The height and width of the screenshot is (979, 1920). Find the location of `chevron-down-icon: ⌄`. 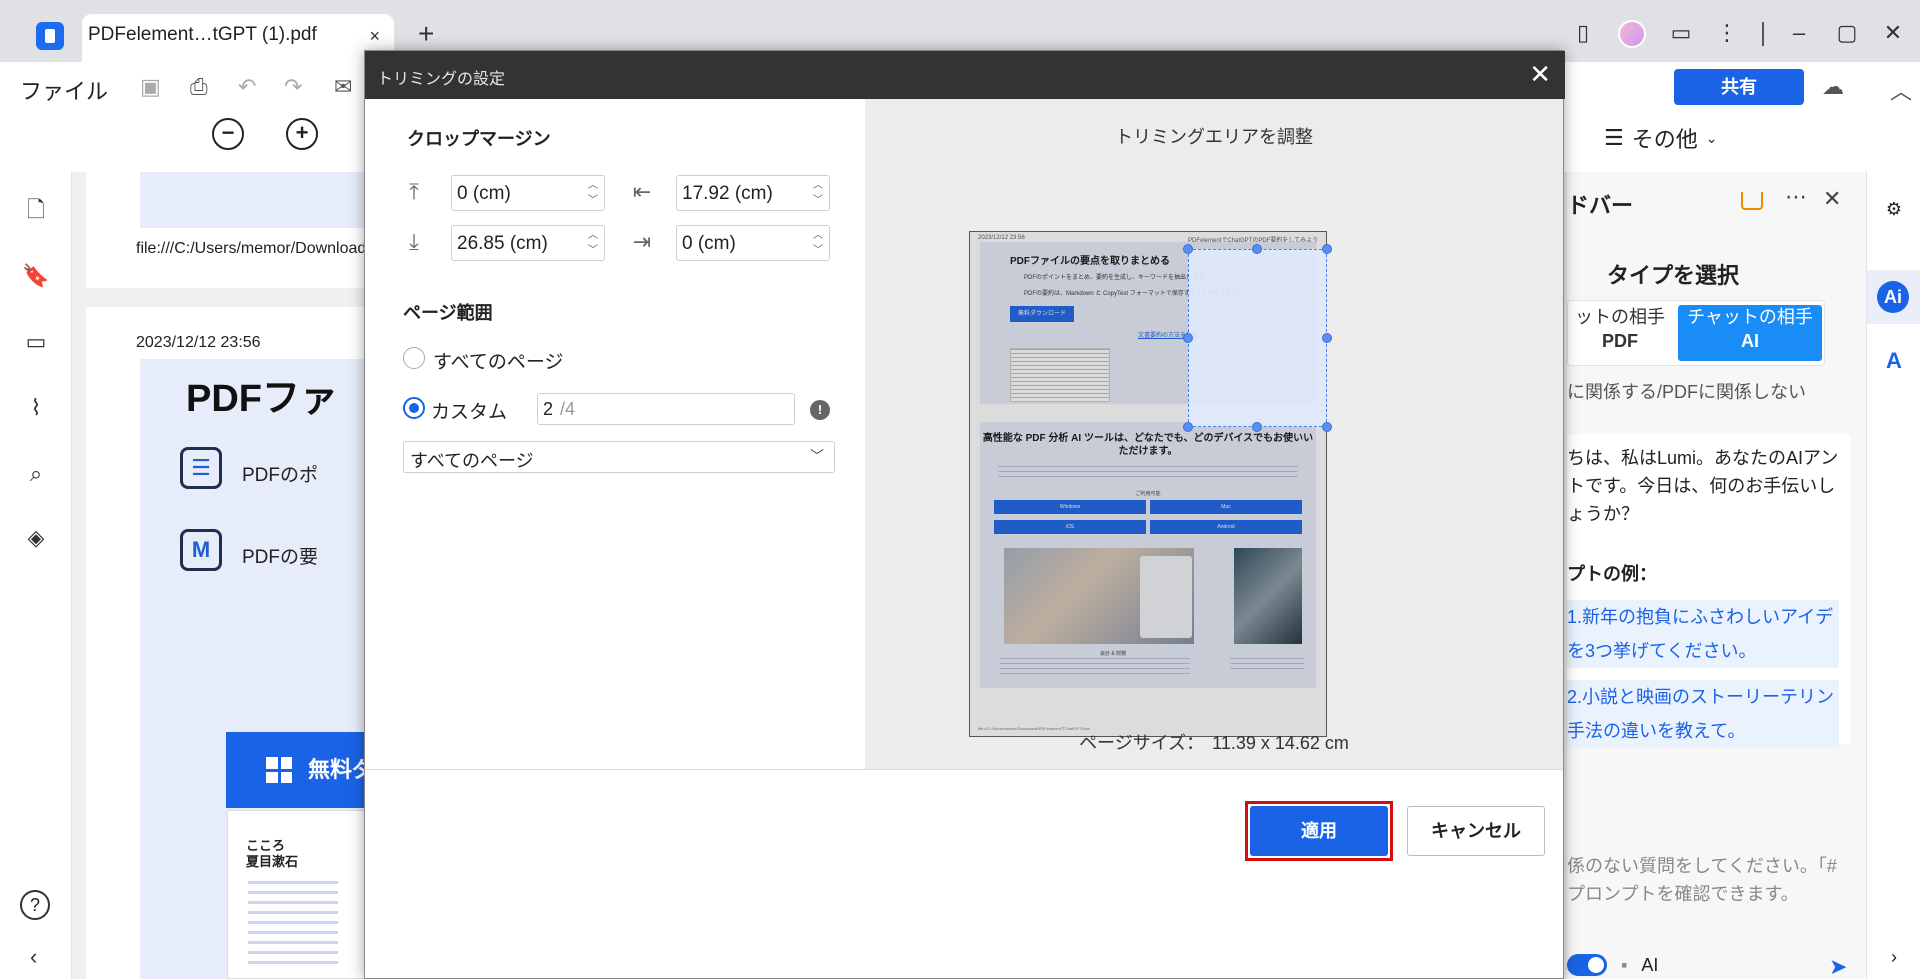

chevron-down-icon: ⌄ is located at coordinates (1711, 137).